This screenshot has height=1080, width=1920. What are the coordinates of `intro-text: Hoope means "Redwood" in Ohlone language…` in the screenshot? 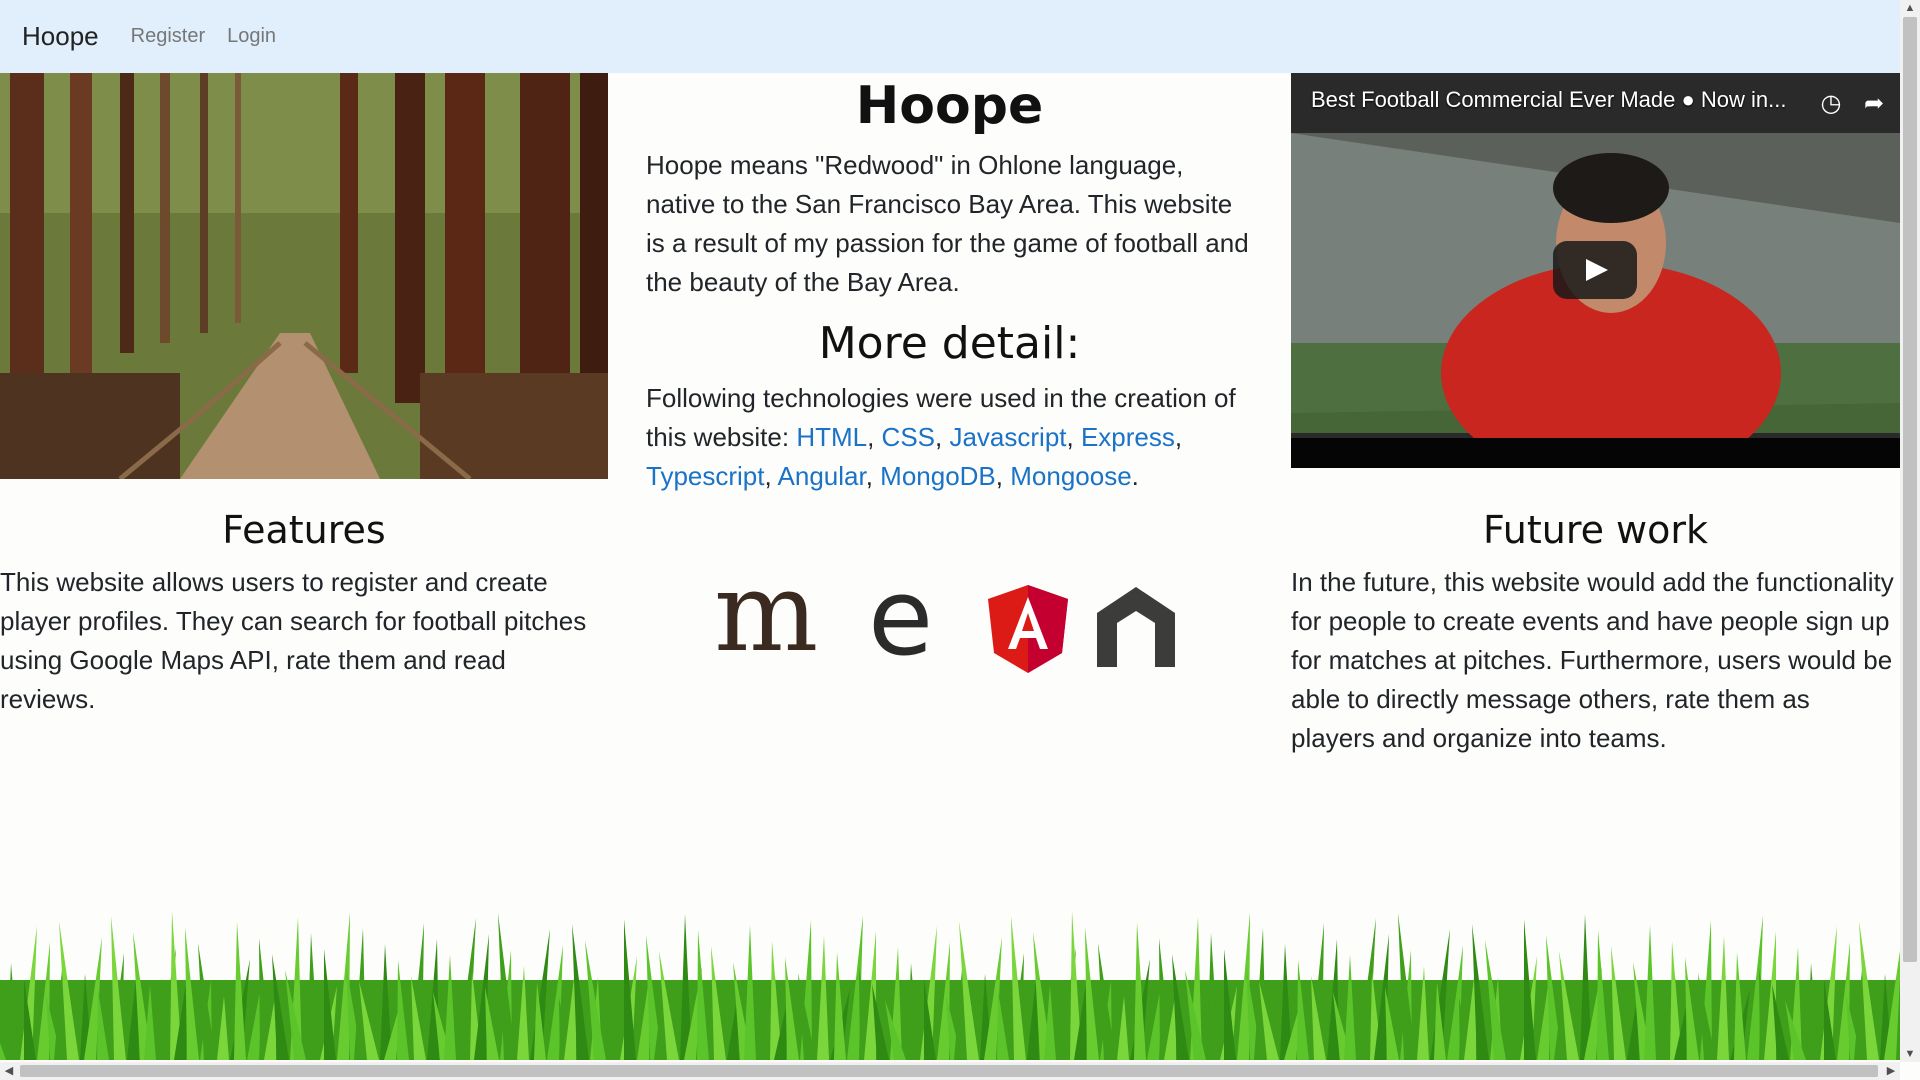 It's located at (947, 223).